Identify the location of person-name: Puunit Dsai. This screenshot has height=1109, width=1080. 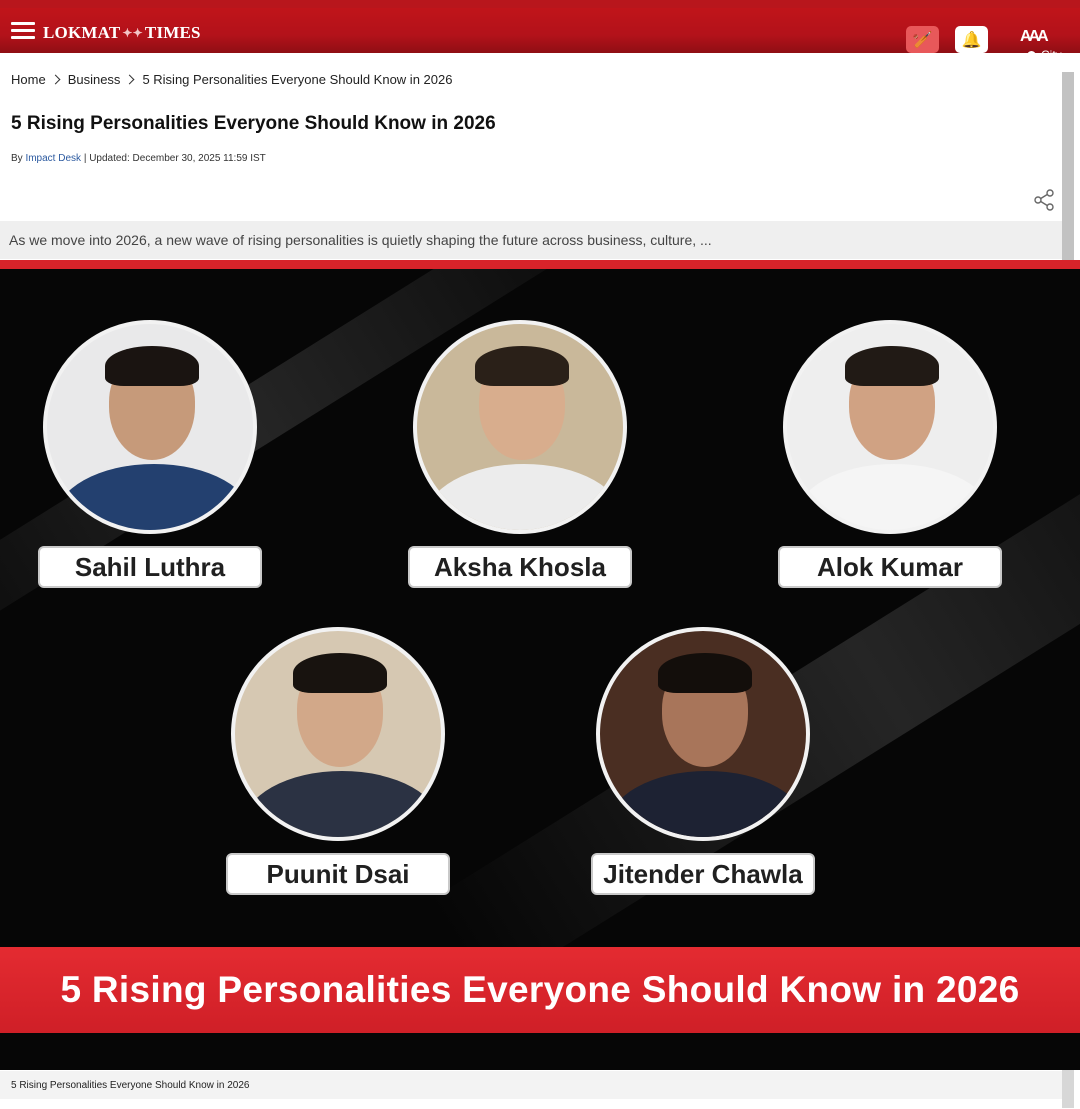
(338, 874).